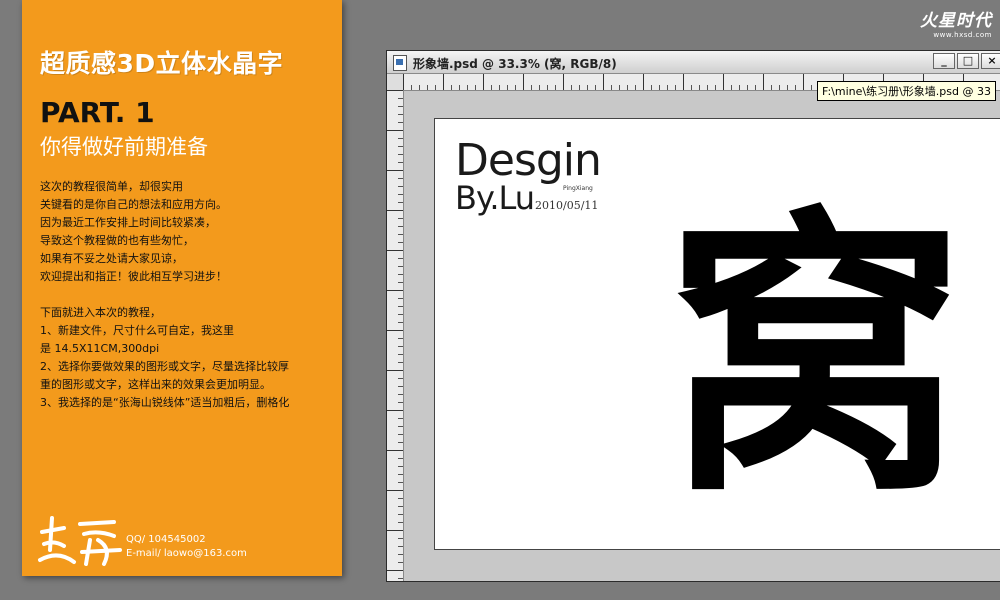 The height and width of the screenshot is (600, 1000). Describe the element at coordinates (968, 61) in the screenshot. I see `maximize-button: □` at that location.